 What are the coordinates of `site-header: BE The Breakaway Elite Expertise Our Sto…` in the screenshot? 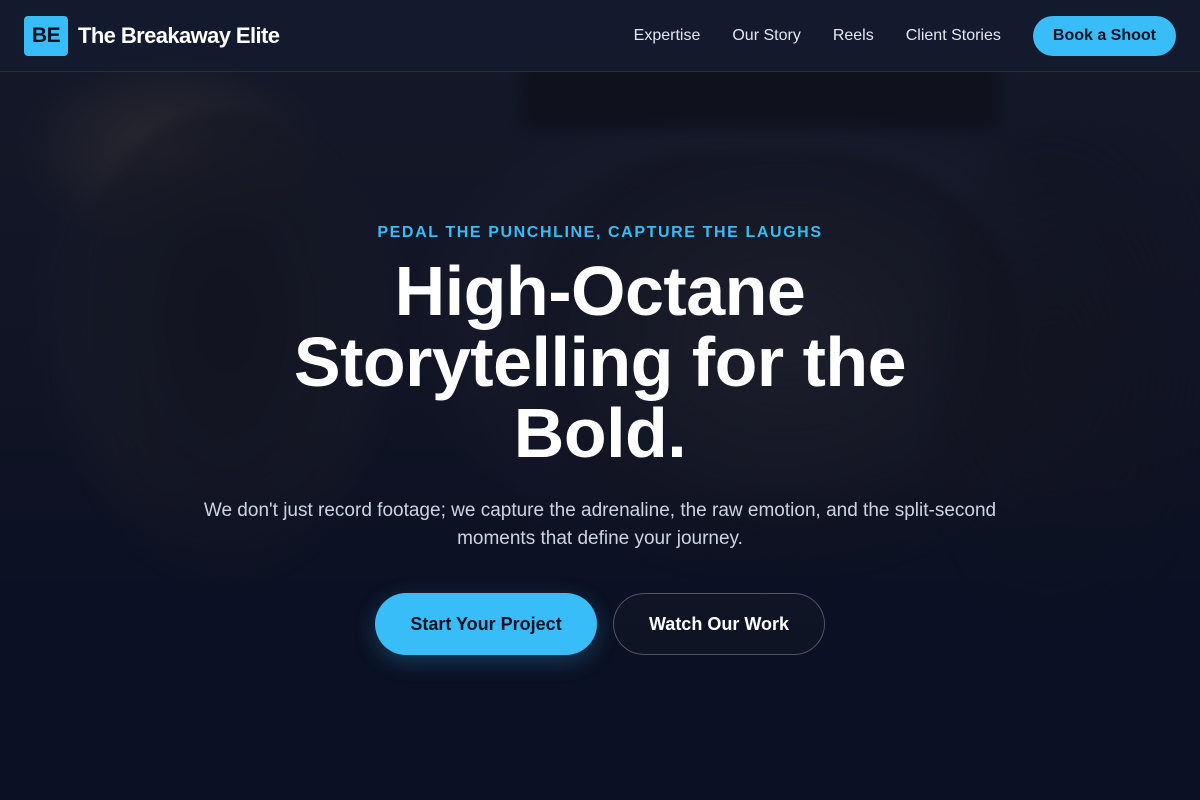 It's located at (600, 36).